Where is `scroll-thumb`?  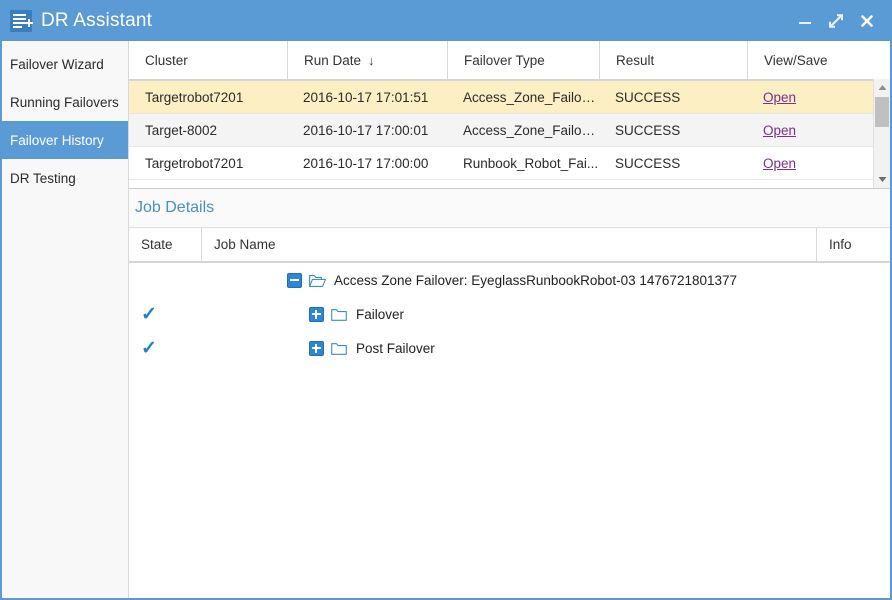
scroll-thumb is located at coordinates (882, 112).